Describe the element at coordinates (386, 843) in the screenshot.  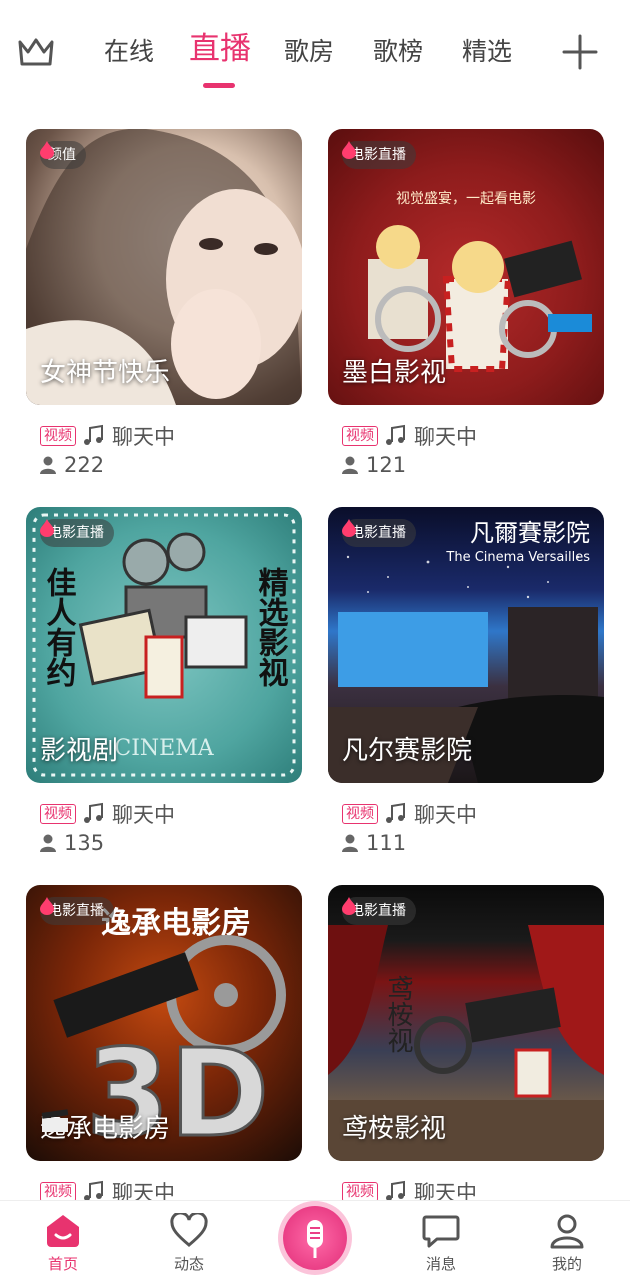
I see `viewer-count: 111` at that location.